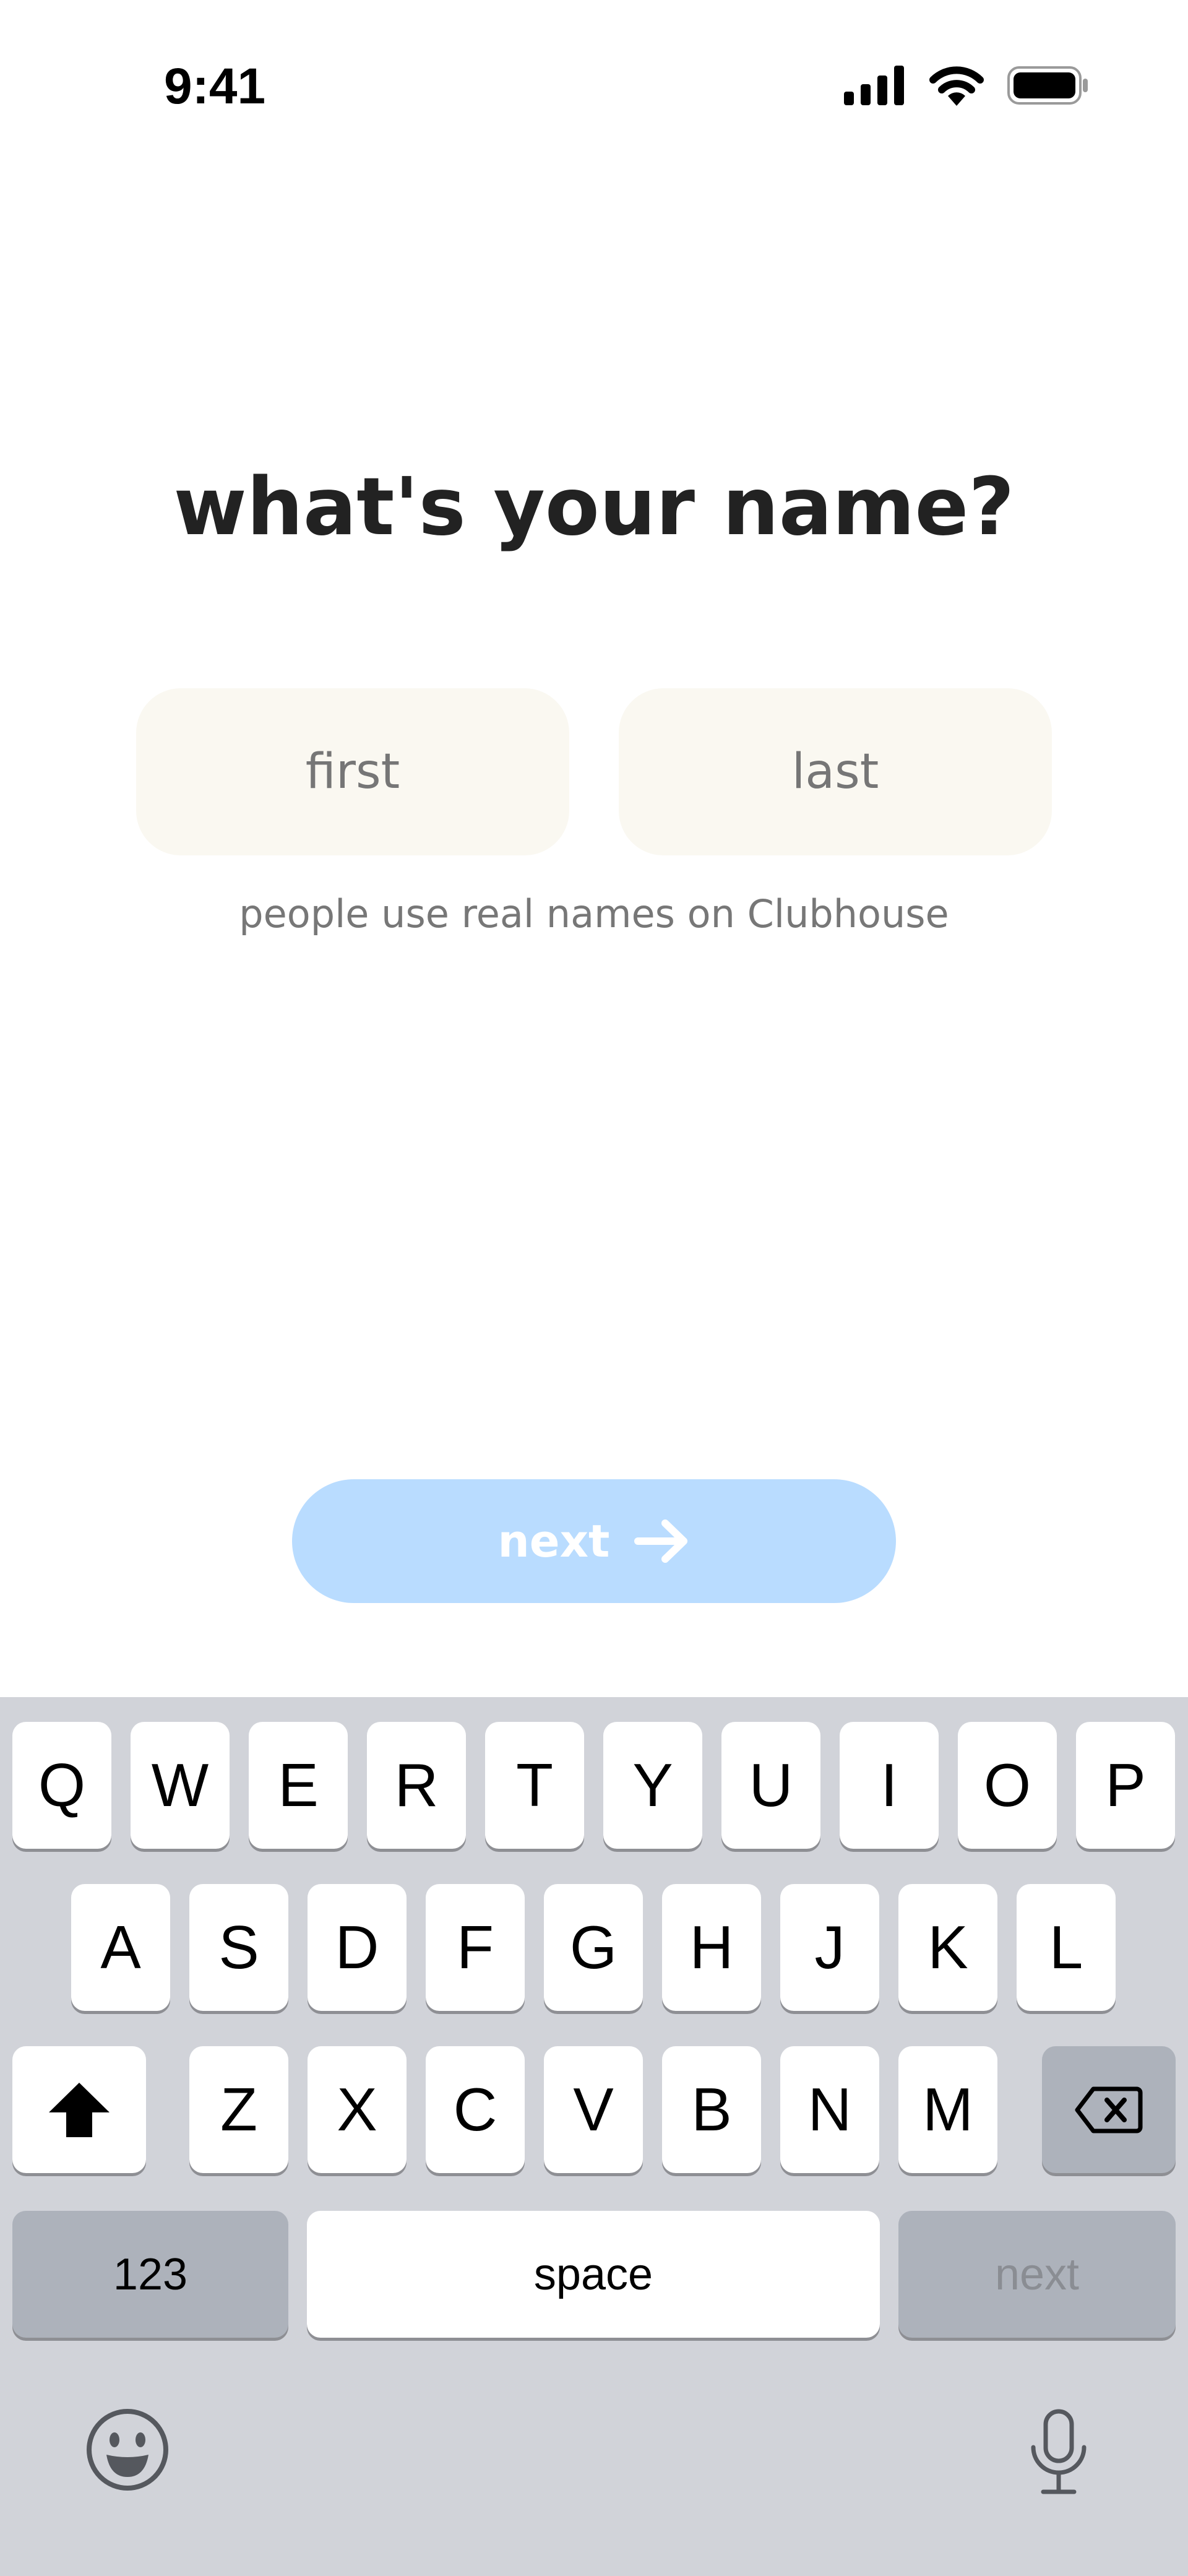  Describe the element at coordinates (475, 2109) in the screenshot. I see `key-c: C` at that location.